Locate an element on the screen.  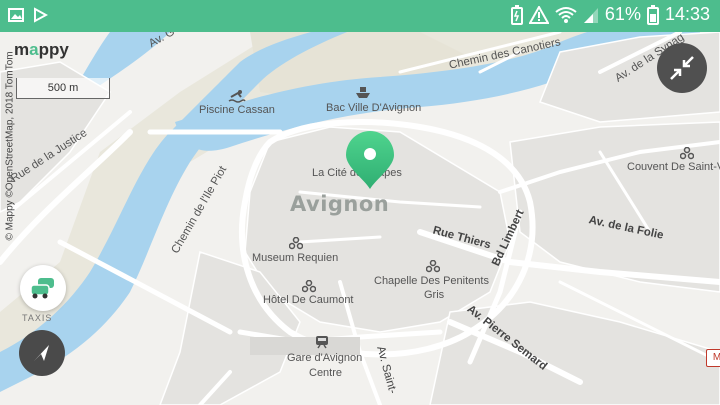
alert-icon is located at coordinates (538, 14).